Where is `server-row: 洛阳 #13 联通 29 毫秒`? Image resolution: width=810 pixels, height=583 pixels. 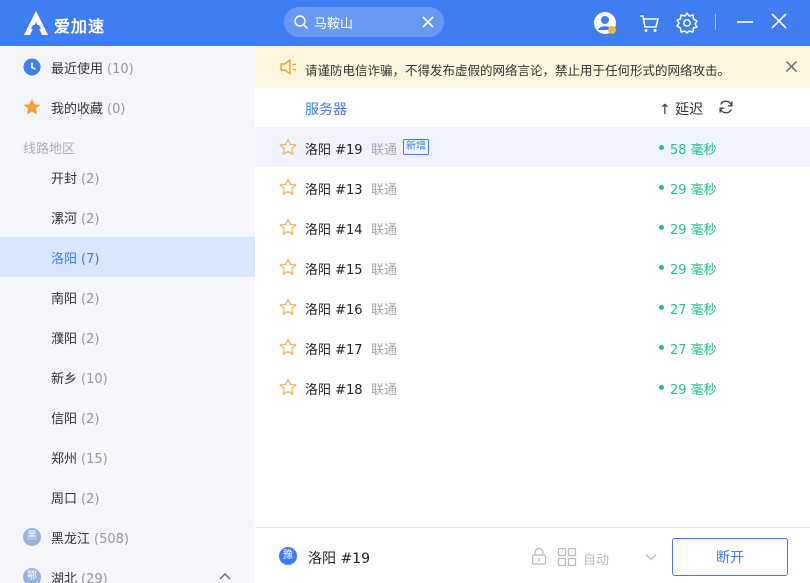 server-row: 洛阳 #13 联通 29 毫秒 is located at coordinates (532, 187).